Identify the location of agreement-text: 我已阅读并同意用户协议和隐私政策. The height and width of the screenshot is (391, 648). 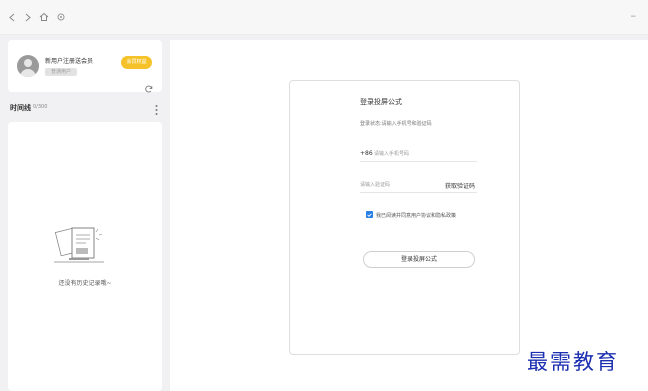
(416, 215).